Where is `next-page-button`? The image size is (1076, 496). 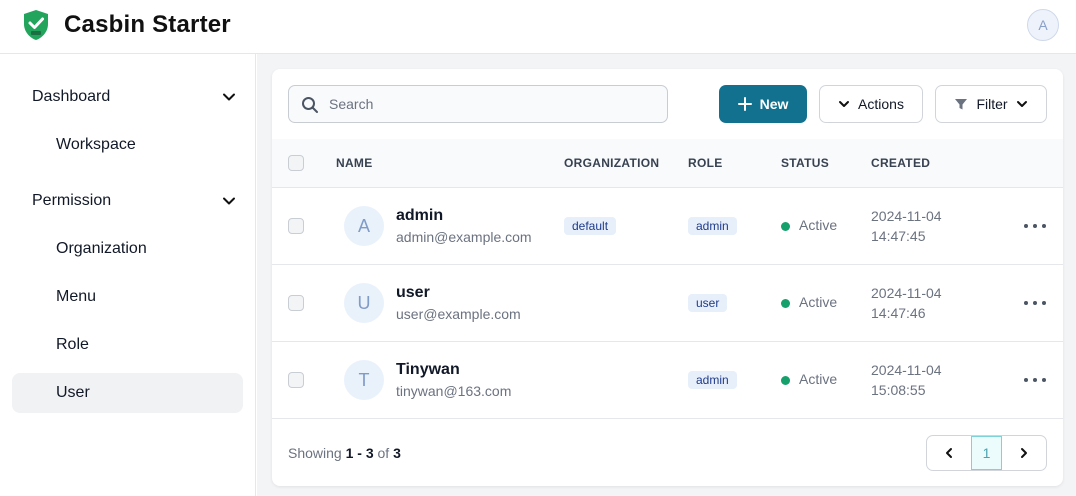 next-page-button is located at coordinates (1024, 453).